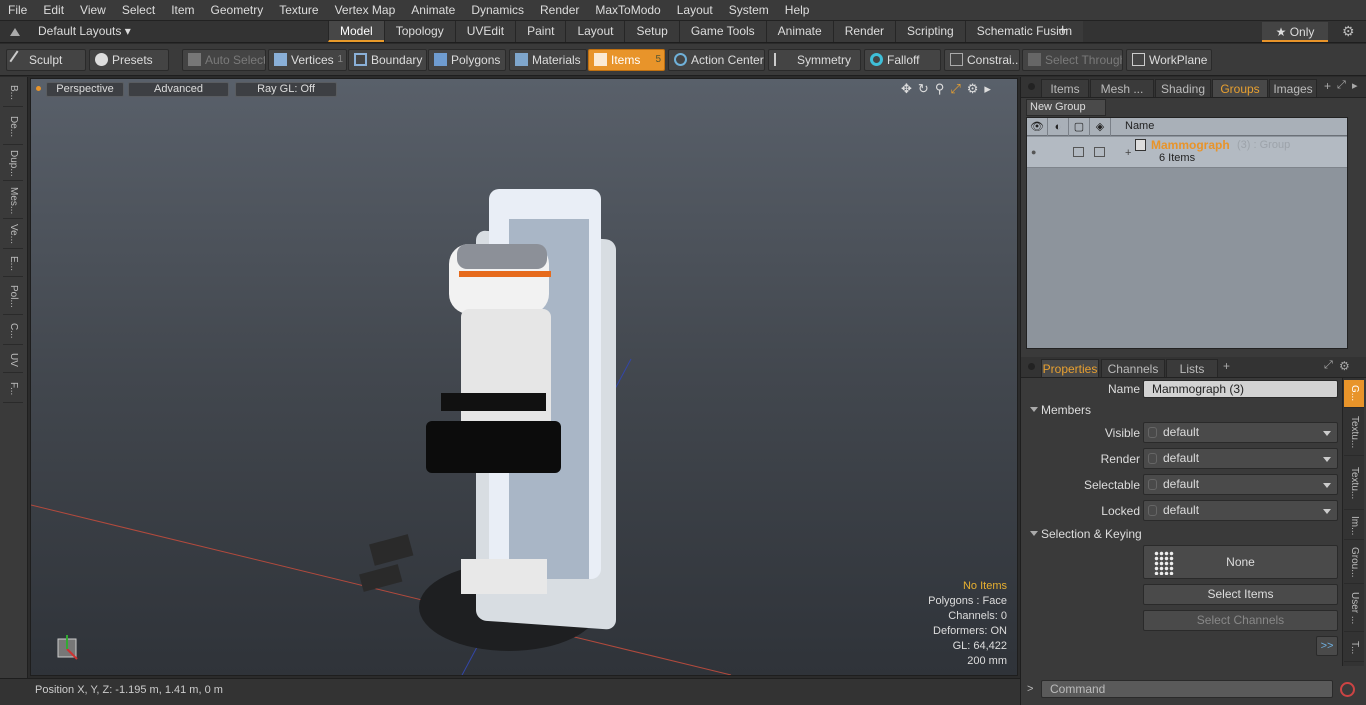  I want to click on select-through-button: Select Through, so click(1072, 60).